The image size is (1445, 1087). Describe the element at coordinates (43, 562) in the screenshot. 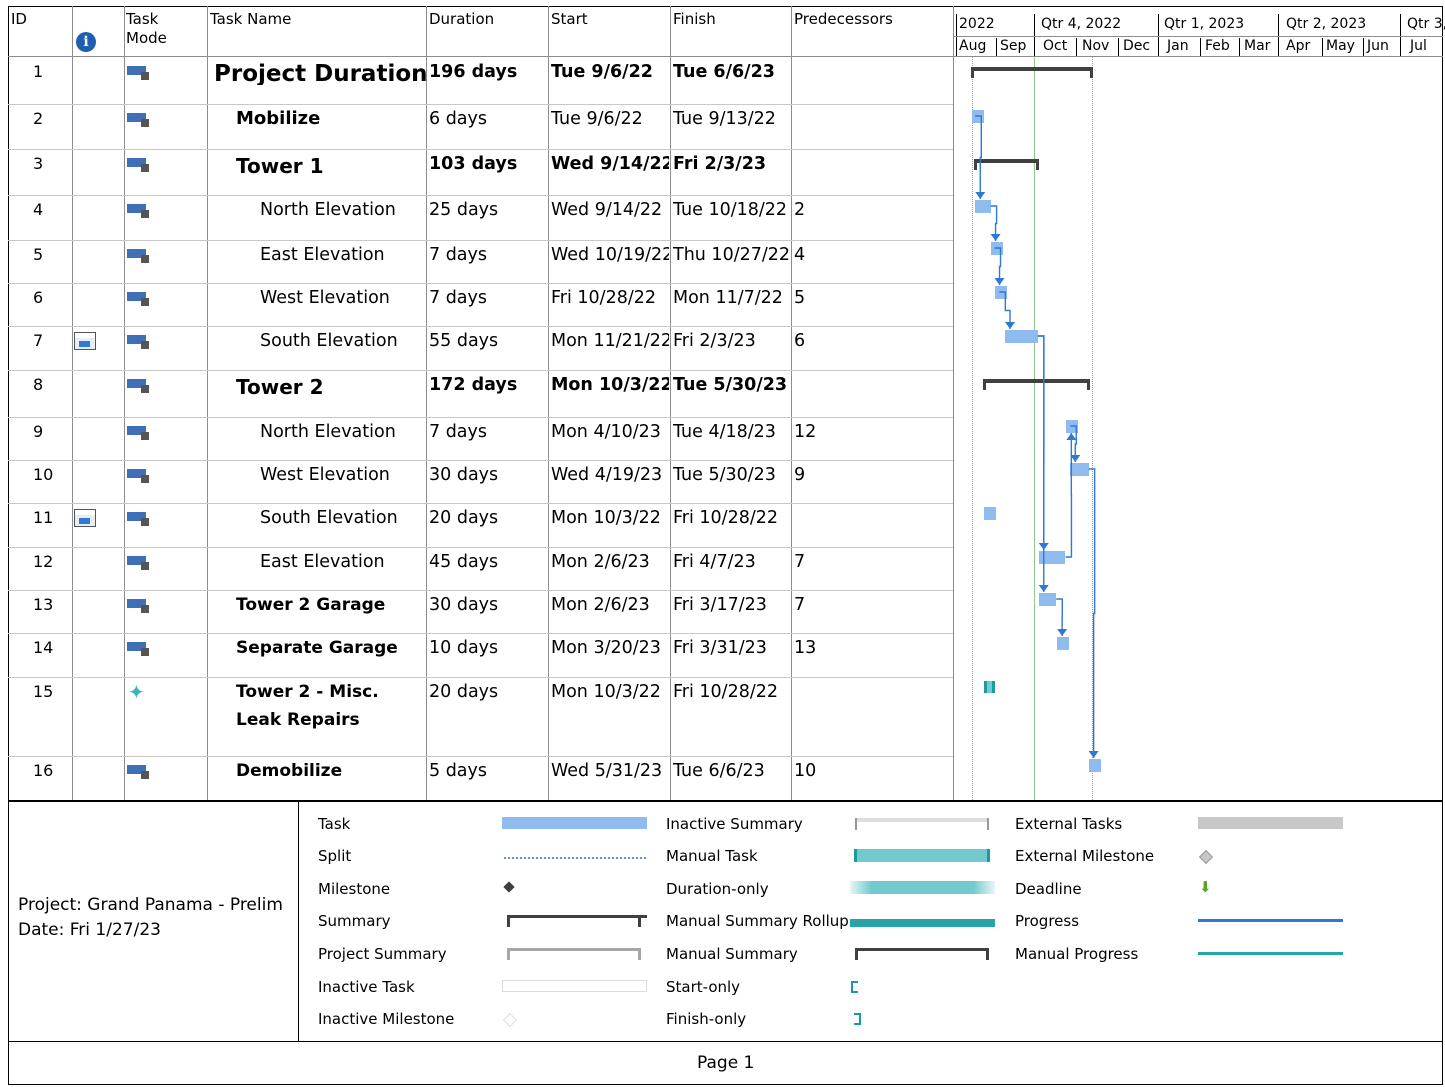

I see `task-id: 12` at that location.